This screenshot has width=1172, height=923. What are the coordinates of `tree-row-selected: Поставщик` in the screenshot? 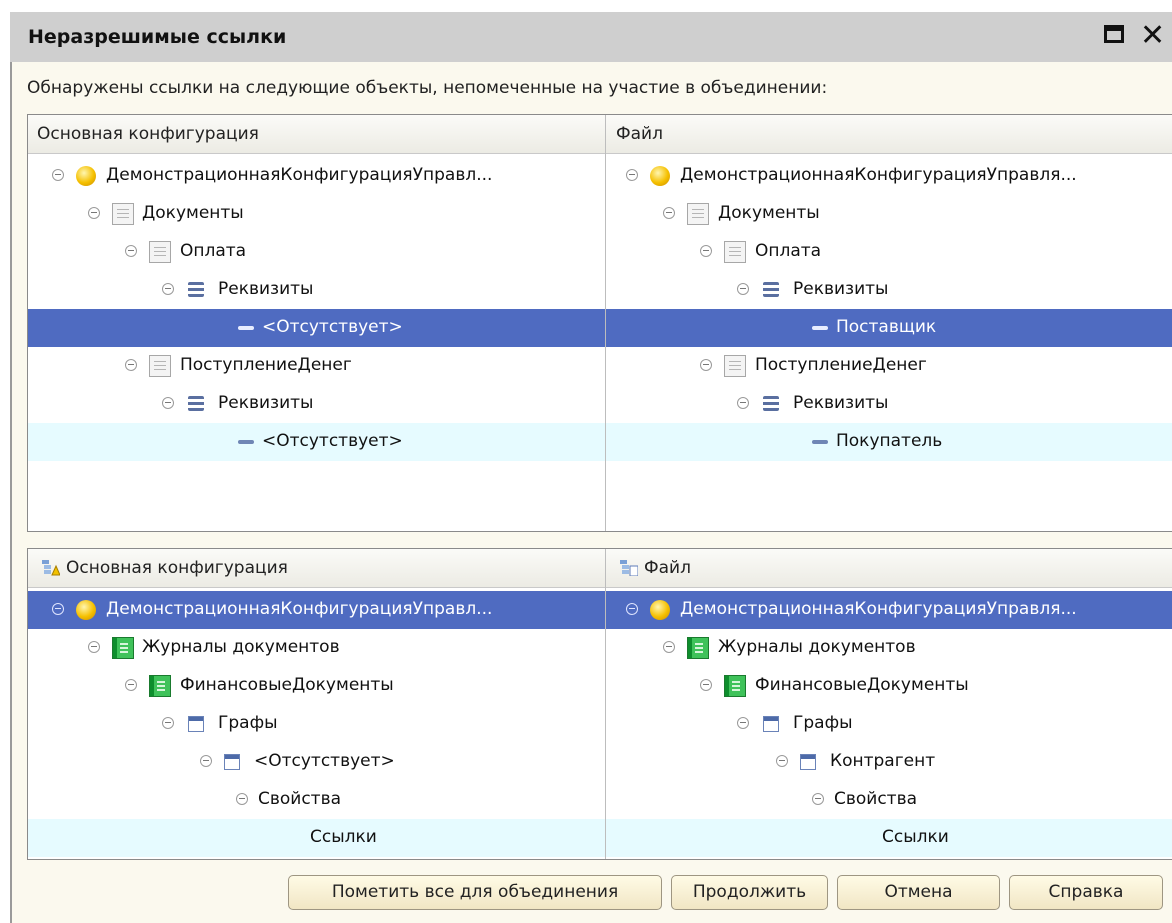 It's located at (889, 328).